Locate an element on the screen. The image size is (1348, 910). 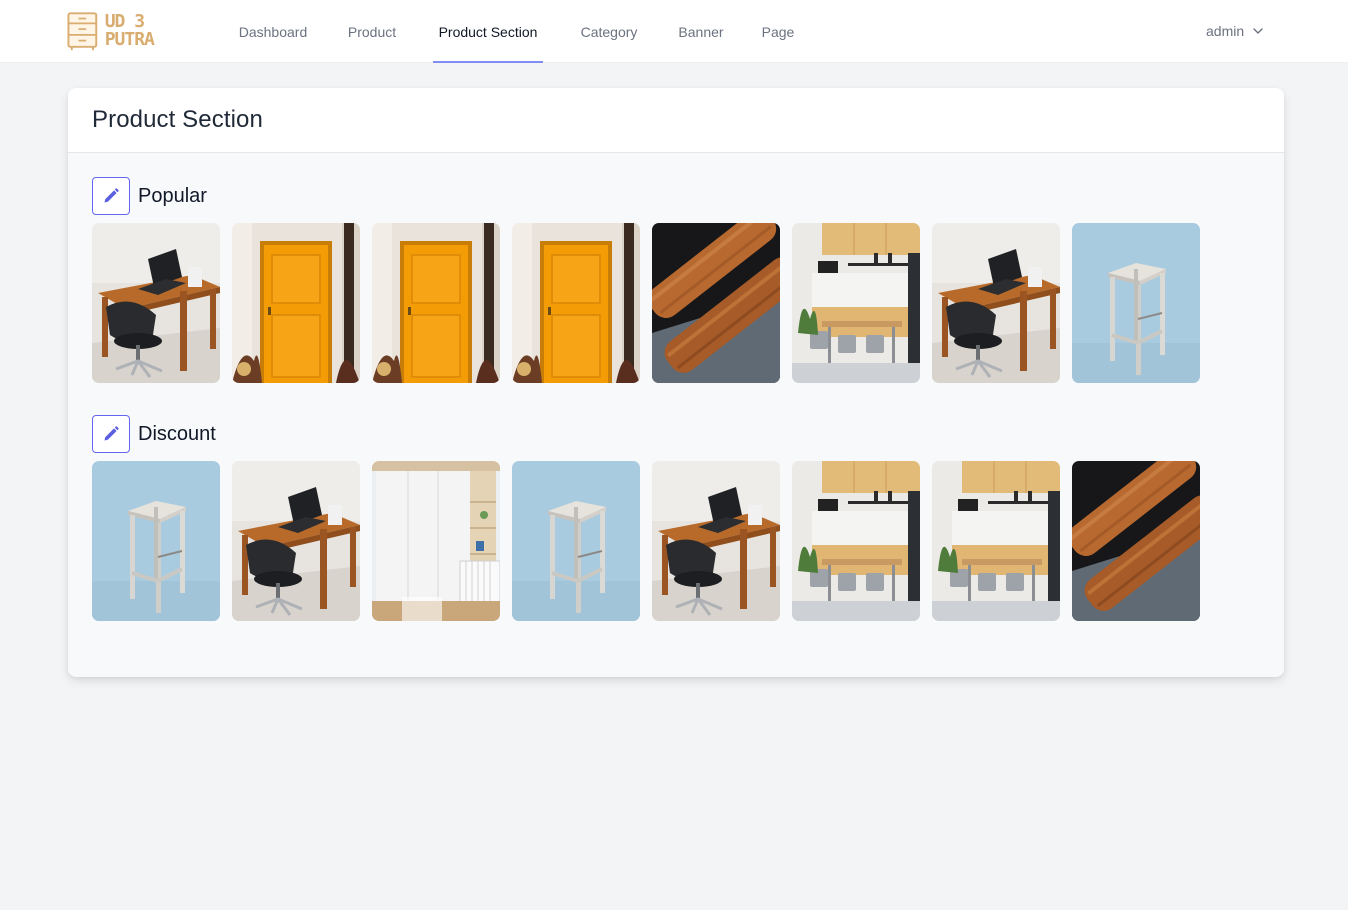
brand-name: UD 3 PUTRA is located at coordinates (129, 30).